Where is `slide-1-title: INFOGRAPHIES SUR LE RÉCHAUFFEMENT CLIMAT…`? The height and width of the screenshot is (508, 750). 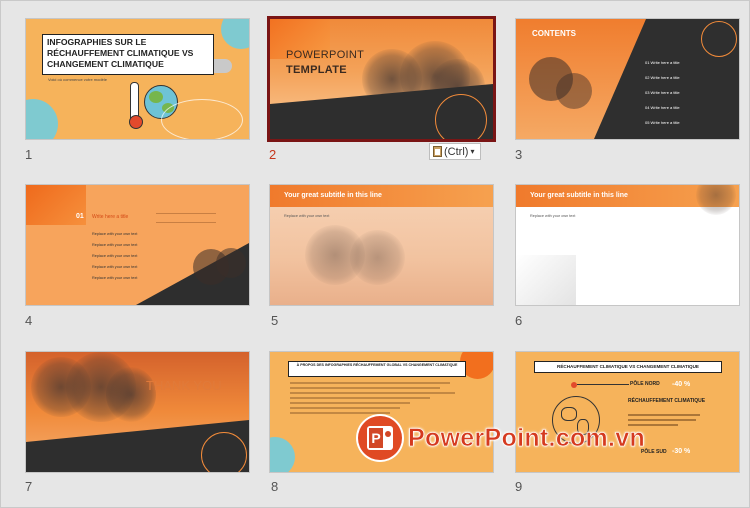
slide-1-title: INFOGRAPHIES SUR LE RÉCHAUFFEMENT CLIMAT… is located at coordinates (120, 53).